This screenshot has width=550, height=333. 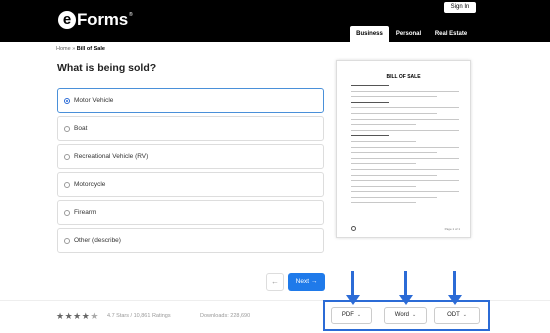 I want to click on option-label: Recreational Vehicle (RV), so click(x=111, y=156).